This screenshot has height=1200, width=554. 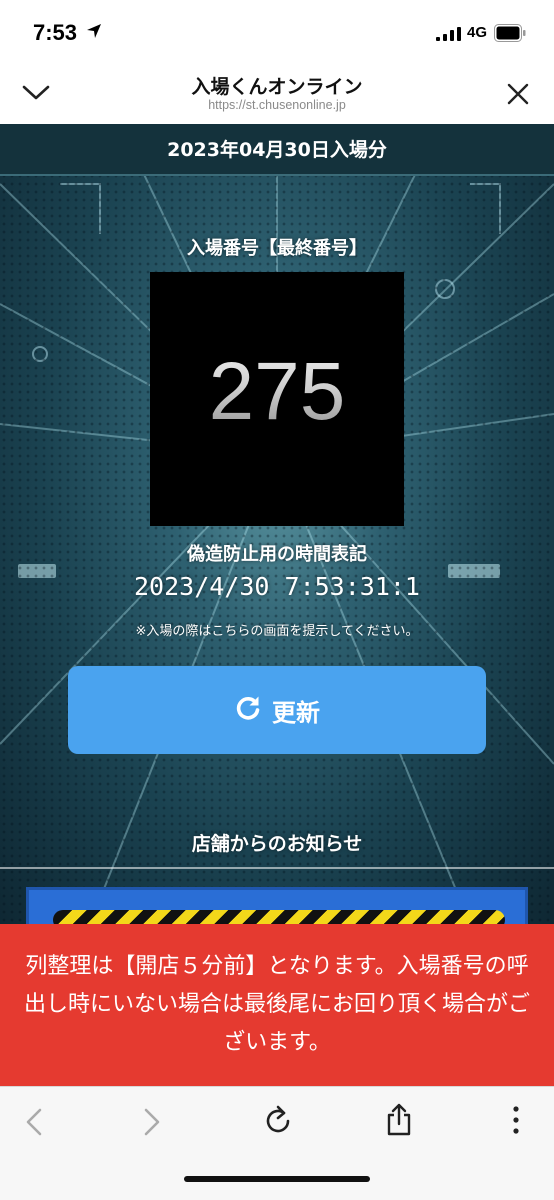 What do you see at coordinates (477, 32) in the screenshot?
I see `network-label: 4G` at bounding box center [477, 32].